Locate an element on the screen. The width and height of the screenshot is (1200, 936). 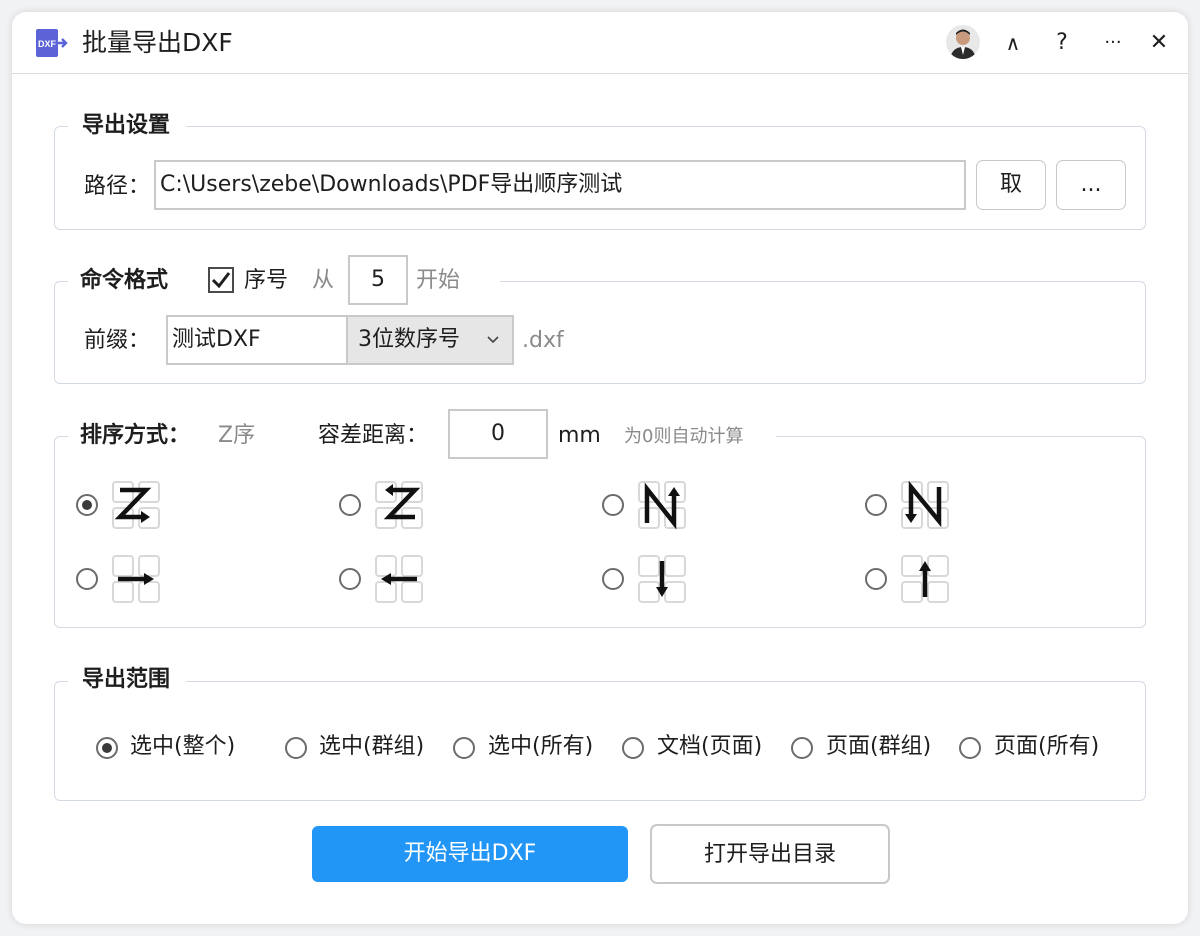
command-format-legend: 命令格式 is located at coordinates (124, 280).